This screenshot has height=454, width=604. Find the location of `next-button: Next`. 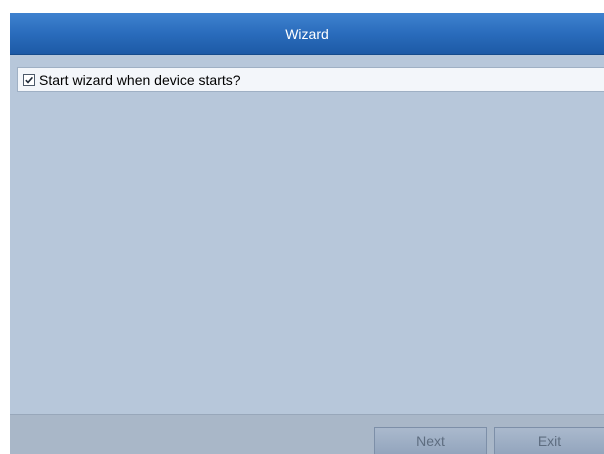

next-button: Next is located at coordinates (430, 440).